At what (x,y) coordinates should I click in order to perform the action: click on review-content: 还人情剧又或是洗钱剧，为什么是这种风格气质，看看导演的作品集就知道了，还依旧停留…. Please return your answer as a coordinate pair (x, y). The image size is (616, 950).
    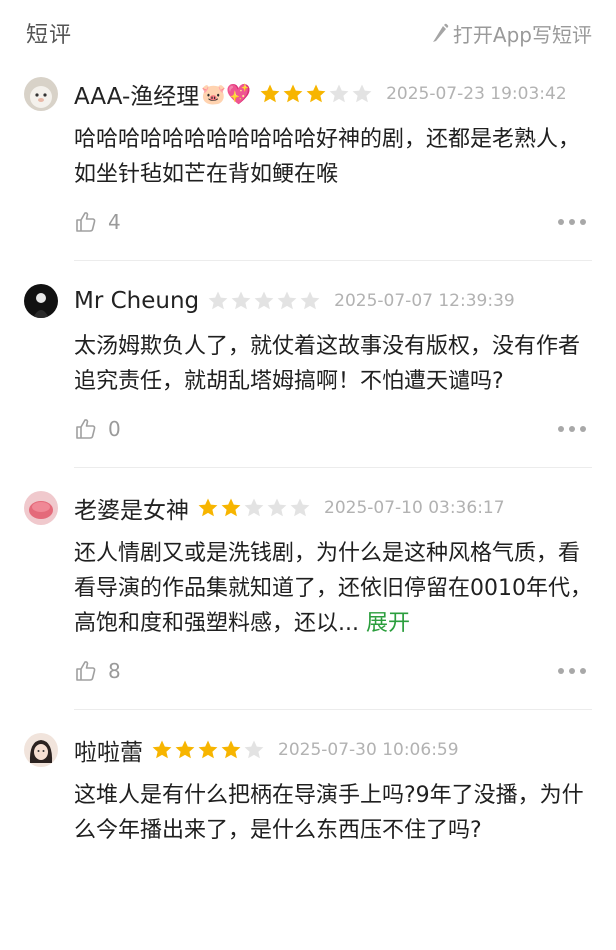
    Looking at the image, I should click on (334, 588).